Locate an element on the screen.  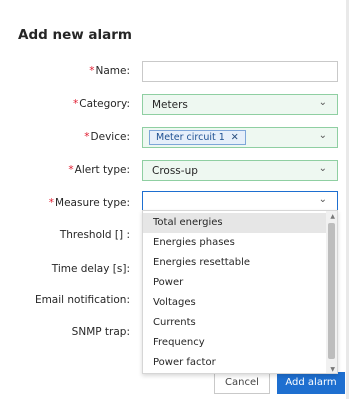
alert-type-label: *Alert type: is located at coordinates (99, 170).